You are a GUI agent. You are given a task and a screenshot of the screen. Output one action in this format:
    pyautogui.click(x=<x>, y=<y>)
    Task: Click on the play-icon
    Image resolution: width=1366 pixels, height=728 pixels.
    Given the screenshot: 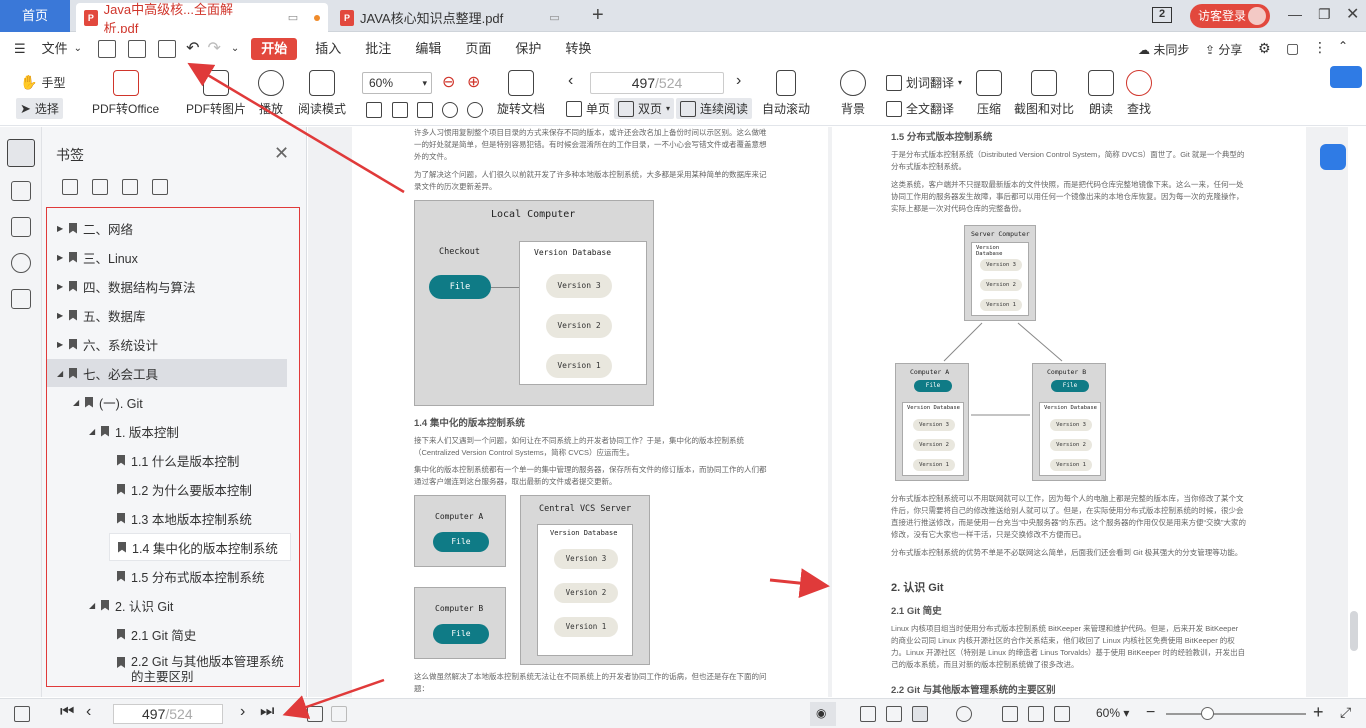 What is the action you would take?
    pyautogui.click(x=964, y=714)
    